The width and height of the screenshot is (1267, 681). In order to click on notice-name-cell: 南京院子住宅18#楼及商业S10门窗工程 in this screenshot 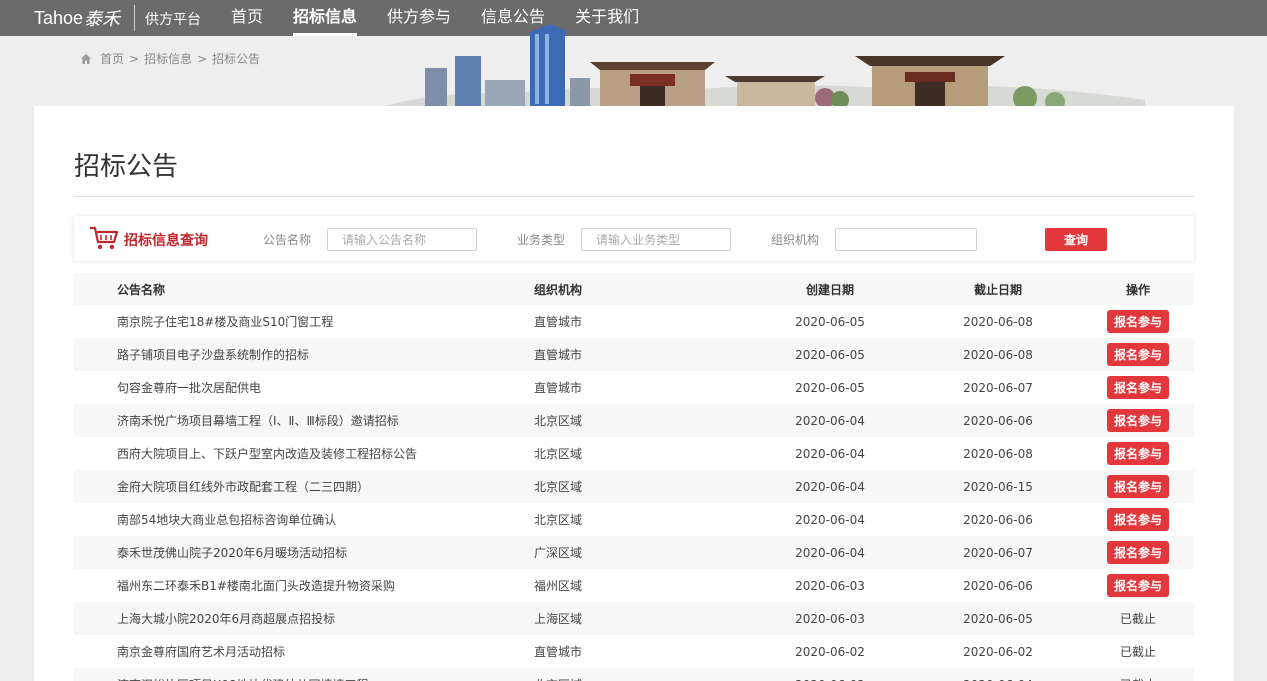, I will do `click(225, 321)`.